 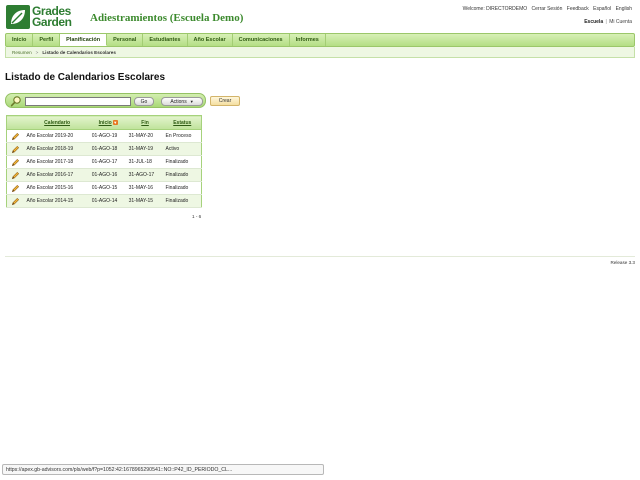 What do you see at coordinates (57, 149) in the screenshot?
I see `cell-calendario: Año Escolar 2018-19` at bounding box center [57, 149].